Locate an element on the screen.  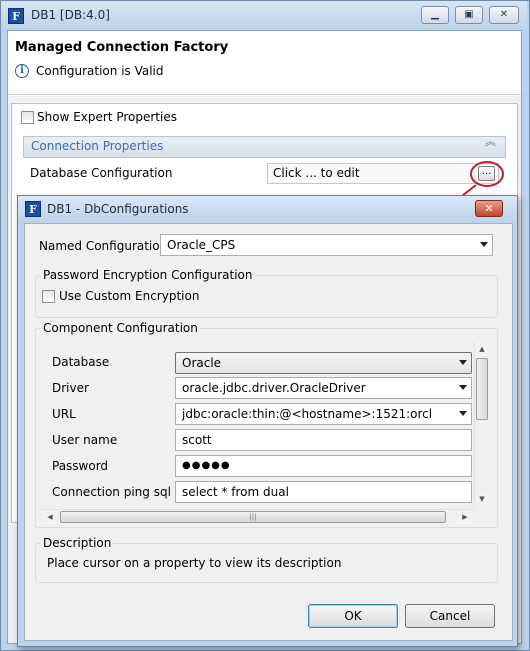
db-config-label: Database Configuration is located at coordinates (101, 173).